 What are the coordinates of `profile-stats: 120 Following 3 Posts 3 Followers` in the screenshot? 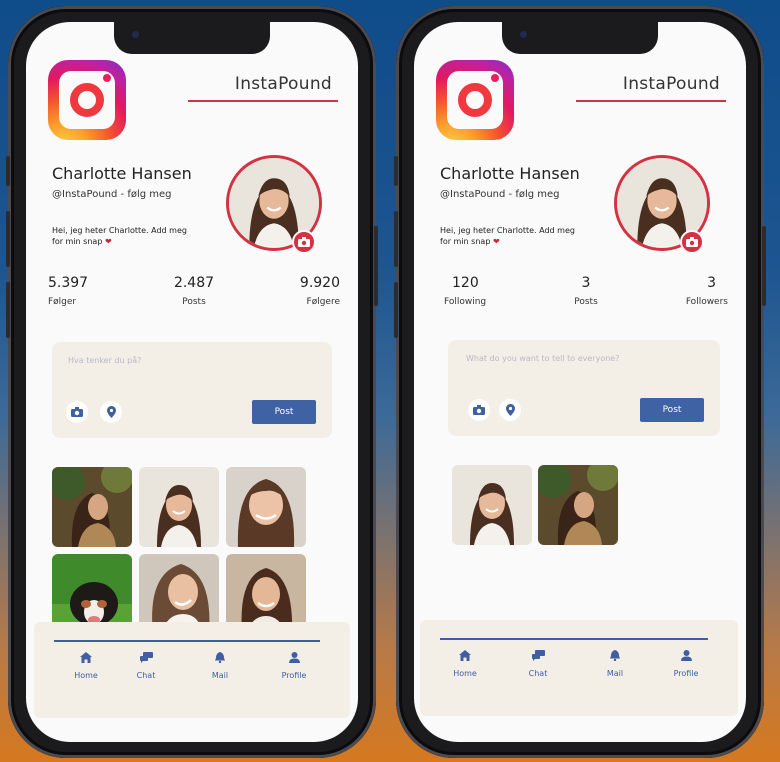 It's located at (586, 291).